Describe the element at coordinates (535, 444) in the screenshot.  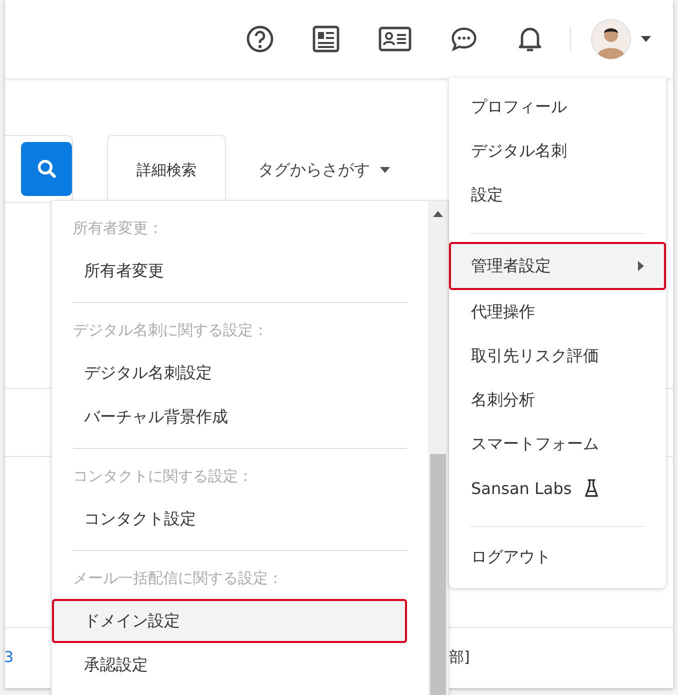
I see `menu-item-label: スマートフォーム` at that location.